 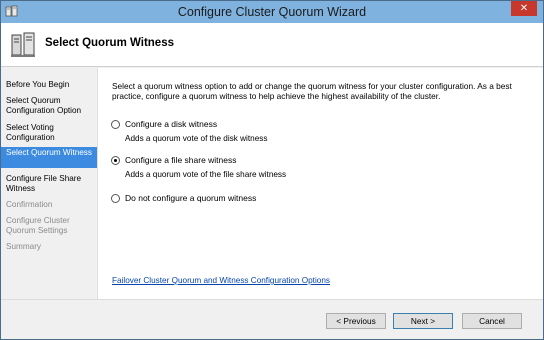 I want to click on disk-witness-radio, so click(x=115, y=124).